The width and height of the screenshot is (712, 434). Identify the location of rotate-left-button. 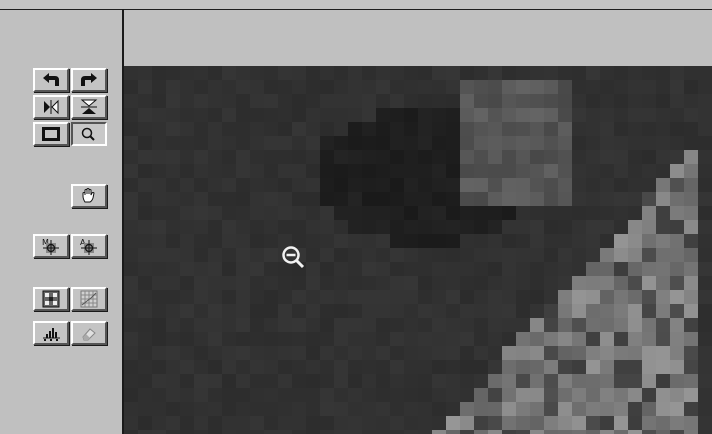
(51, 80).